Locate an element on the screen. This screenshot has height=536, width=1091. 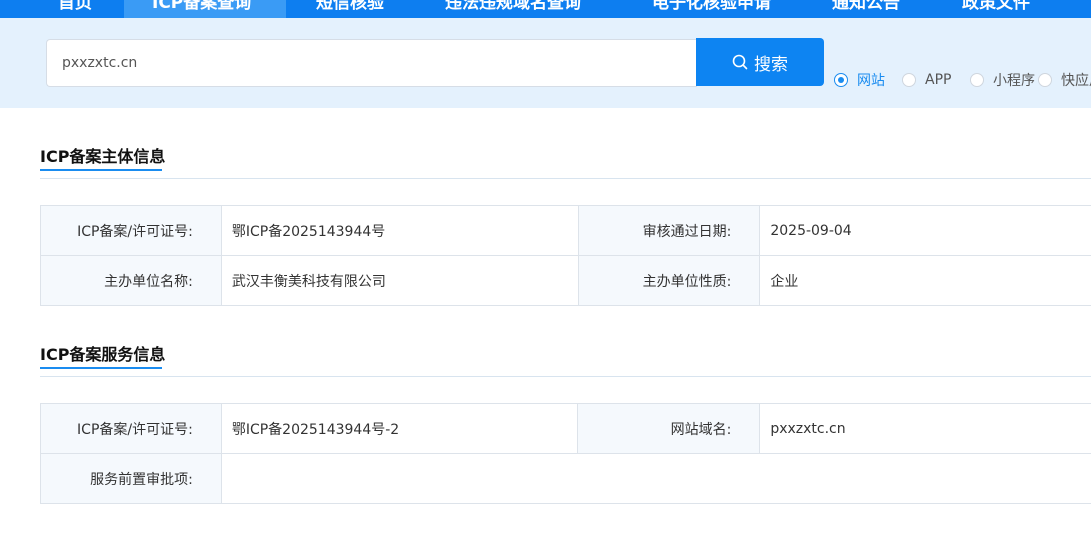
table-row: 服务前置审批项: is located at coordinates (565, 478).